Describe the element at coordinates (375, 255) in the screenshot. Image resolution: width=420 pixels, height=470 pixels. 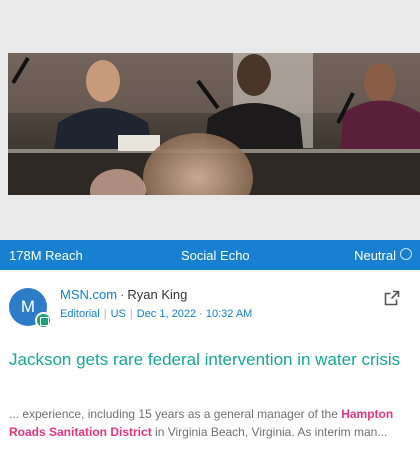
I see `sentiment-label: Neutral` at that location.